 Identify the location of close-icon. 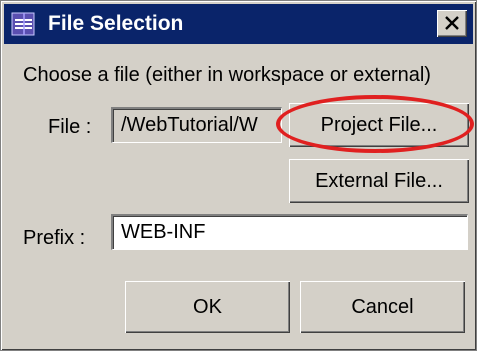
(452, 23).